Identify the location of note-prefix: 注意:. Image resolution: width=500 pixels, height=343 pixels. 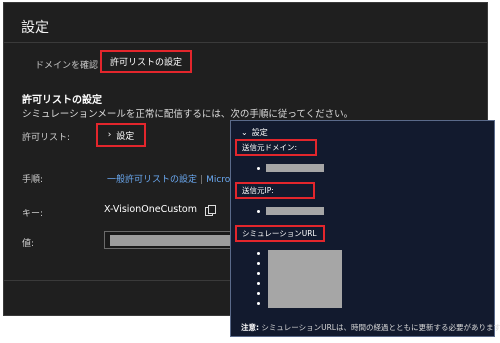
(250, 327).